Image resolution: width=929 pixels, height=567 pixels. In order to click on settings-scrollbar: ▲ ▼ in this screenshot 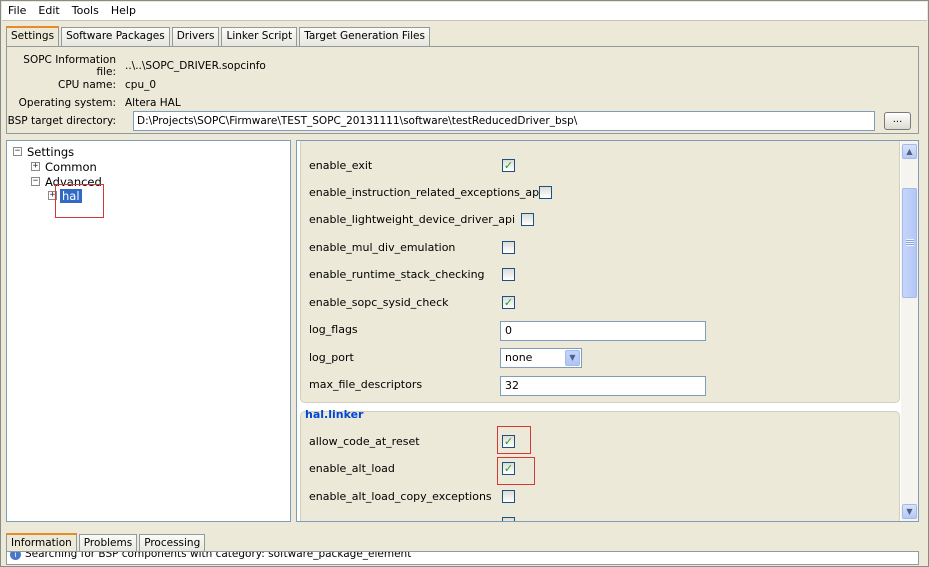, I will do `click(909, 331)`.